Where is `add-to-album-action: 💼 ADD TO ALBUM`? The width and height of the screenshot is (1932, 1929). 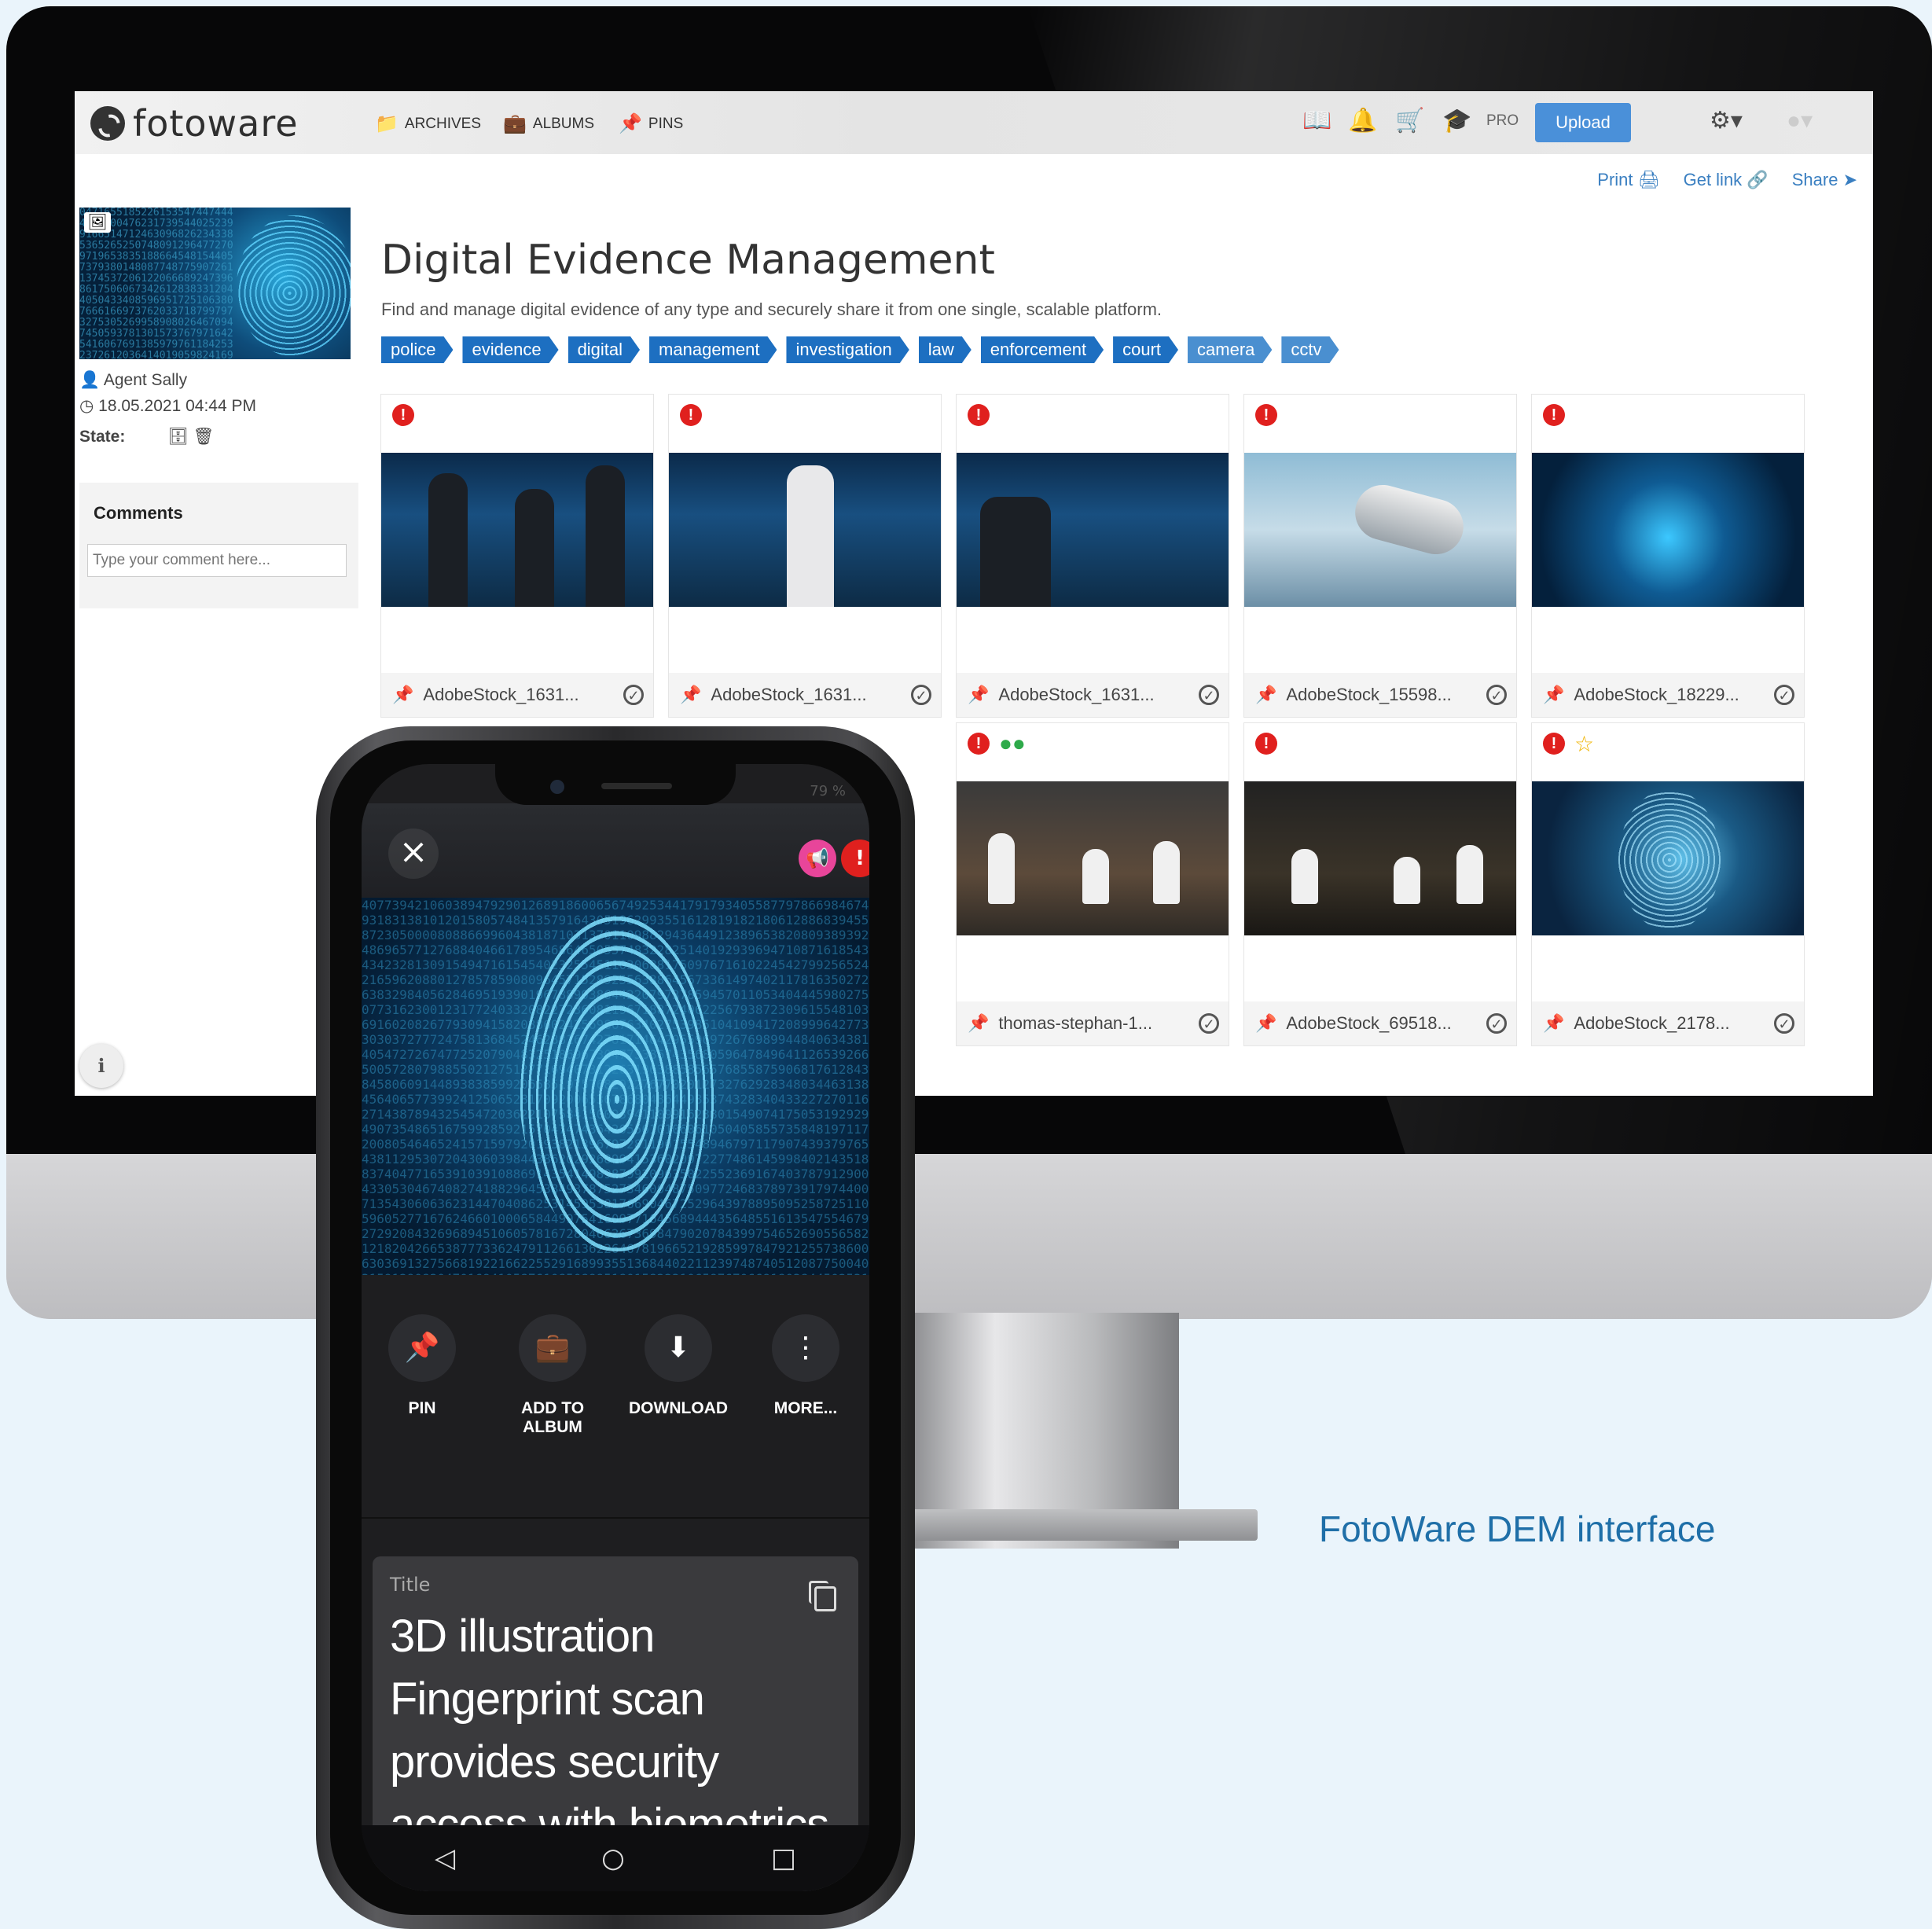
add-to-album-action: 💼 ADD TO ALBUM is located at coordinates (553, 1376).